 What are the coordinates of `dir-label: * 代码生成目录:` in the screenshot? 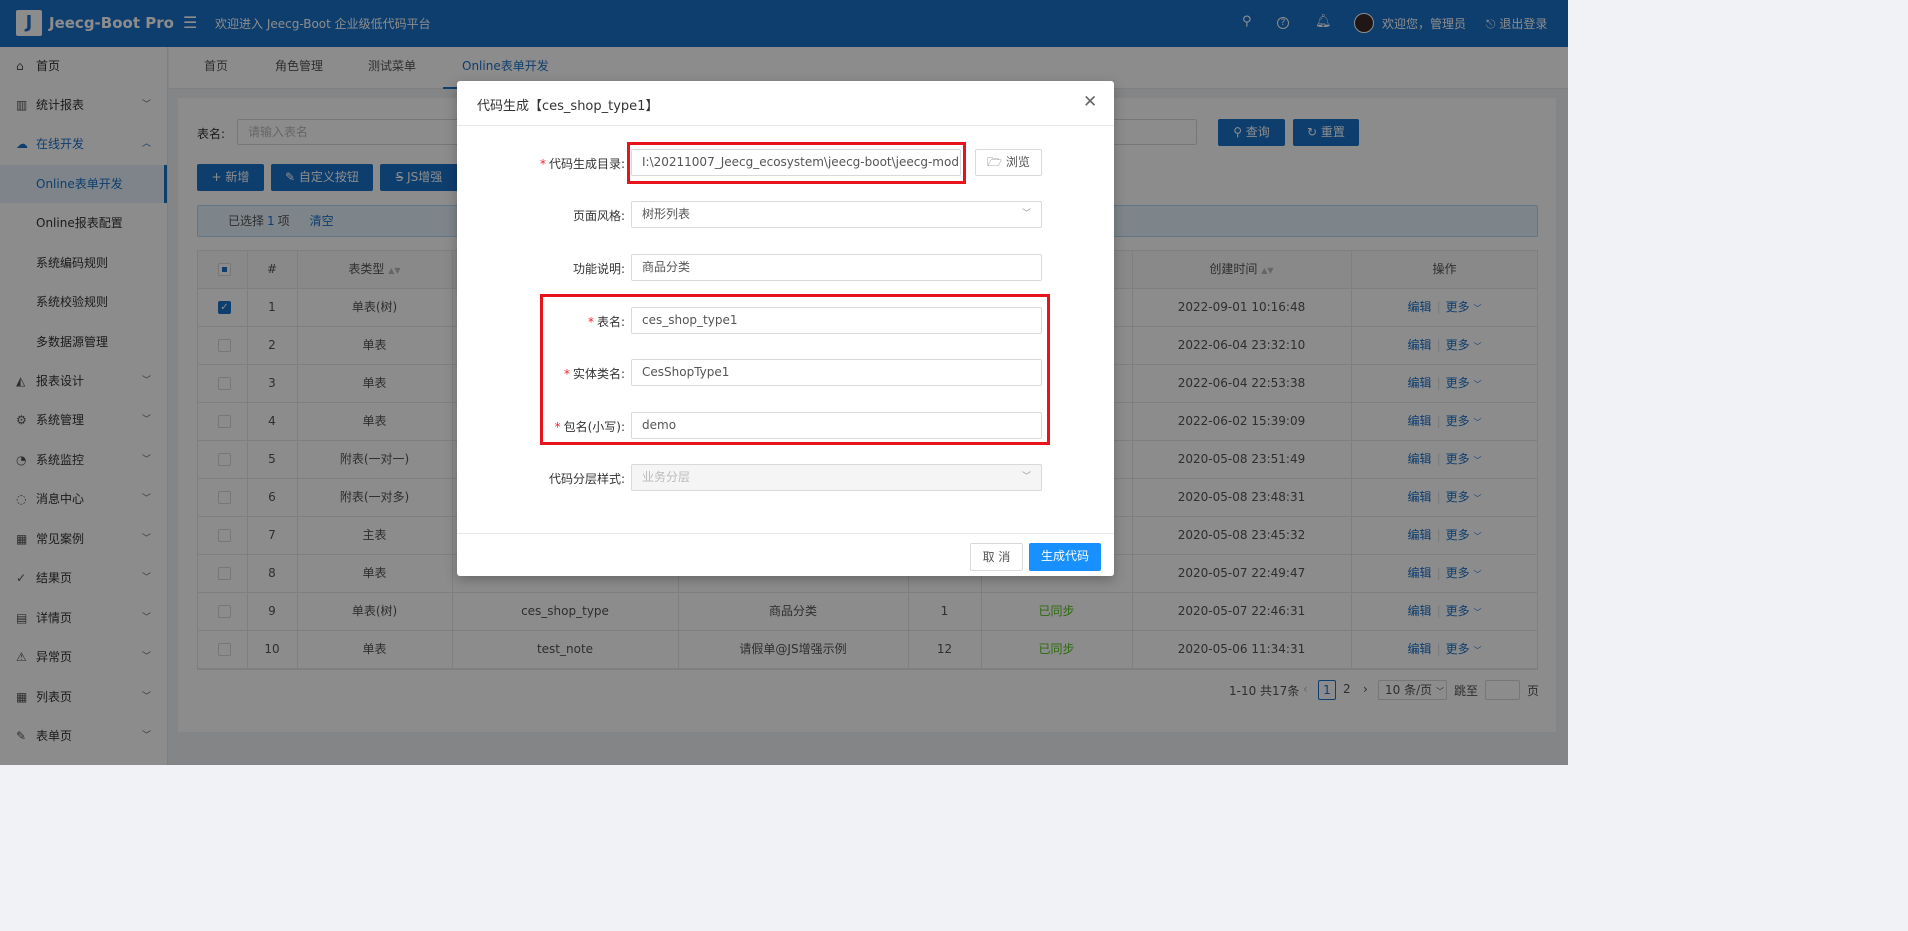 It's located at (541, 163).